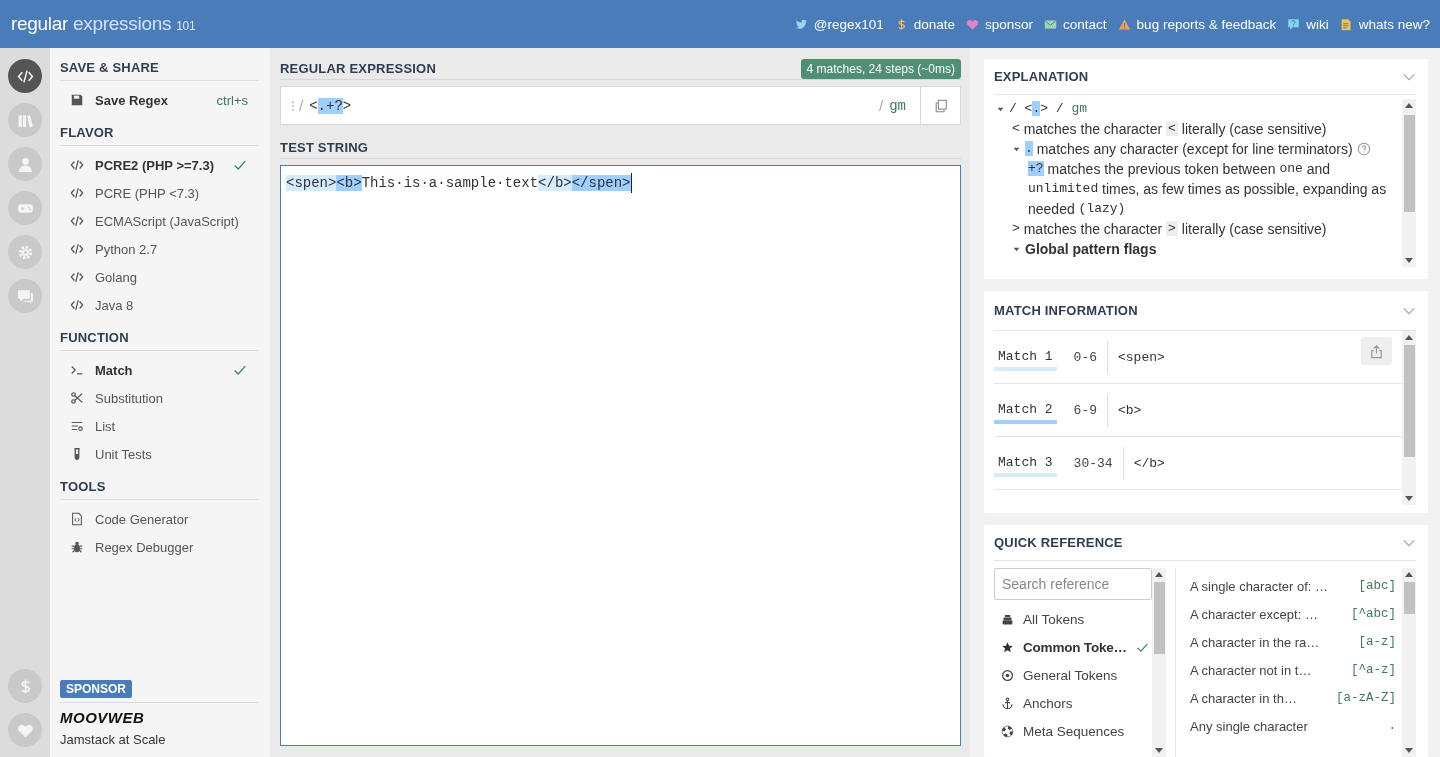  What do you see at coordinates (1189, 149) in the screenshot?
I see `explanation-text: . matches any character (except for line terminators)` at bounding box center [1189, 149].